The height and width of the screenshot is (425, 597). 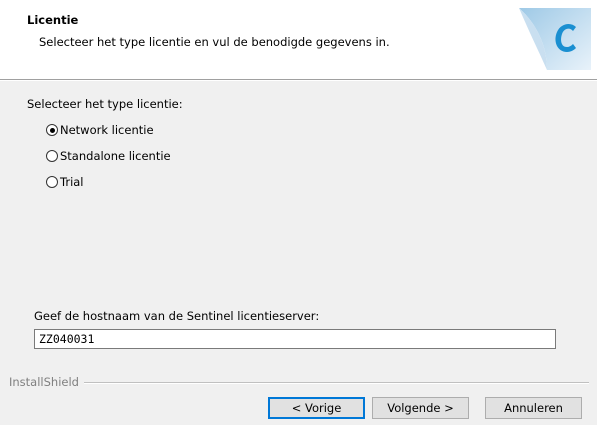 What do you see at coordinates (53, 20) in the screenshot?
I see `page-title: Licentie` at bounding box center [53, 20].